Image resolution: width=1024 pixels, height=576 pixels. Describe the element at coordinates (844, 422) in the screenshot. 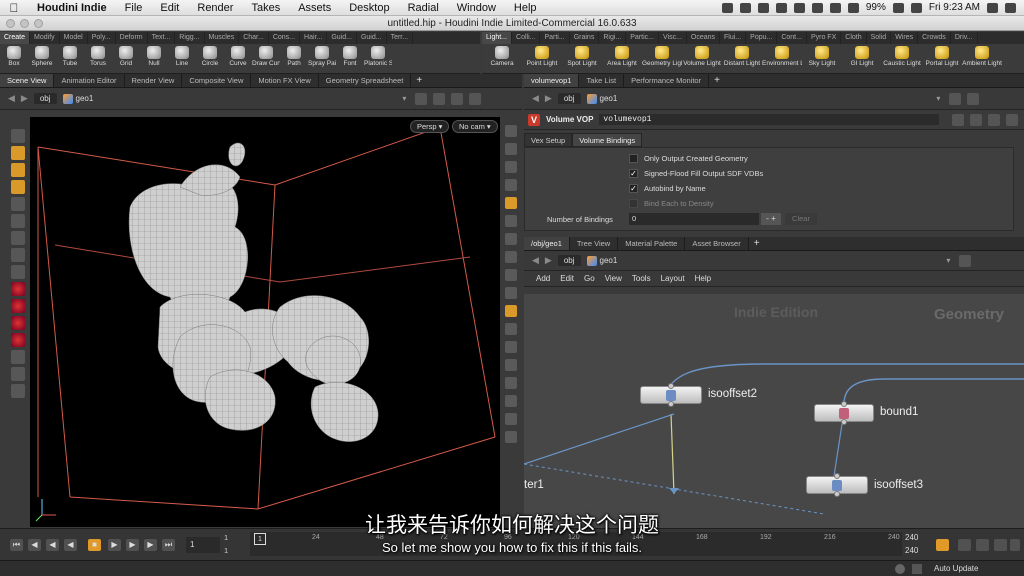

I see `node-output-port` at that location.